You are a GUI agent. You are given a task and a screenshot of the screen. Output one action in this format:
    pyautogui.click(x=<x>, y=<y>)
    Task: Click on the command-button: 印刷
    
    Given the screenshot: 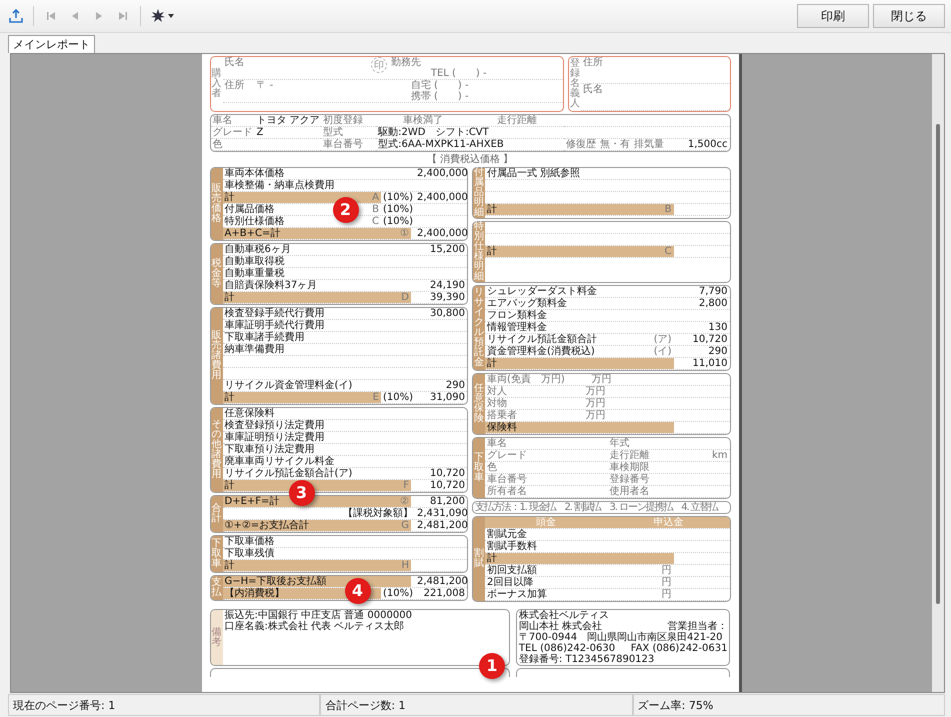 What is the action you would take?
    pyautogui.click(x=833, y=16)
    